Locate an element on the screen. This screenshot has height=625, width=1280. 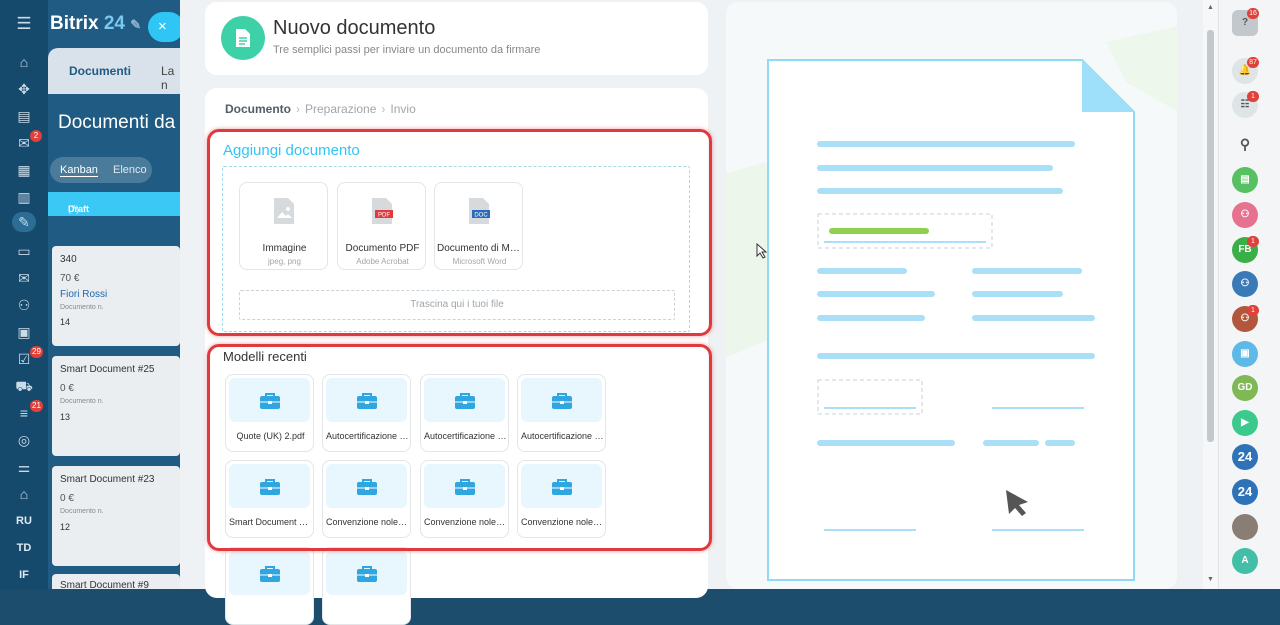
stage-count: (7) is located at coordinates (73, 209).